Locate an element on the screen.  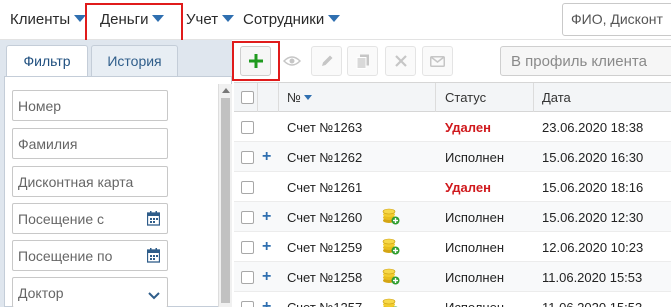
table-row: + Счет №1260 Исполнен 15.06.2020 12:30 is located at coordinates (452, 217).